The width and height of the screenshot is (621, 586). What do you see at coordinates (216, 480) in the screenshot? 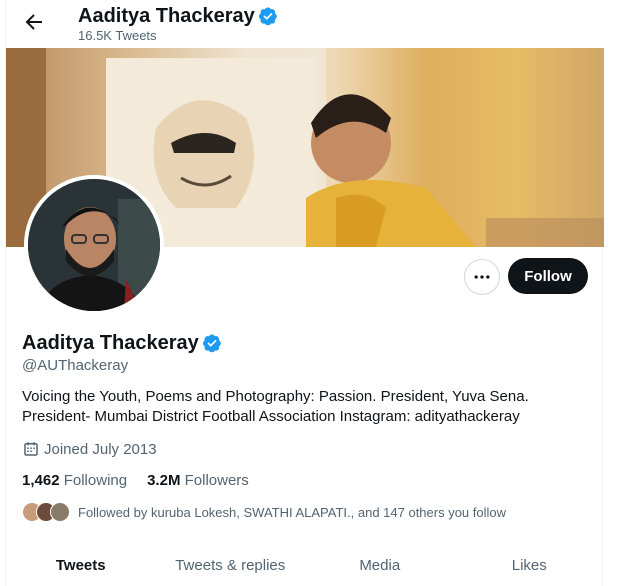
I see `followers-label: Followers` at bounding box center [216, 480].